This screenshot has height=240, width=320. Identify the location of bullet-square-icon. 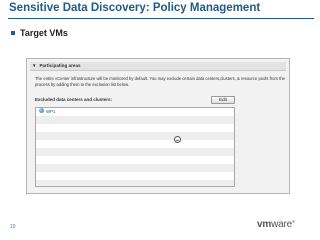
(13, 32).